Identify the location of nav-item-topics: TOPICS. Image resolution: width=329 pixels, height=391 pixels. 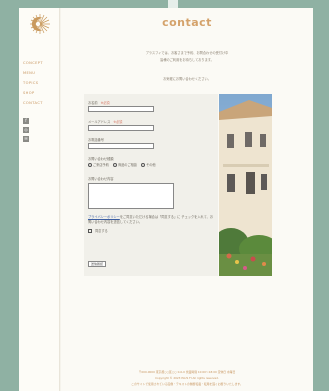
(33, 83).